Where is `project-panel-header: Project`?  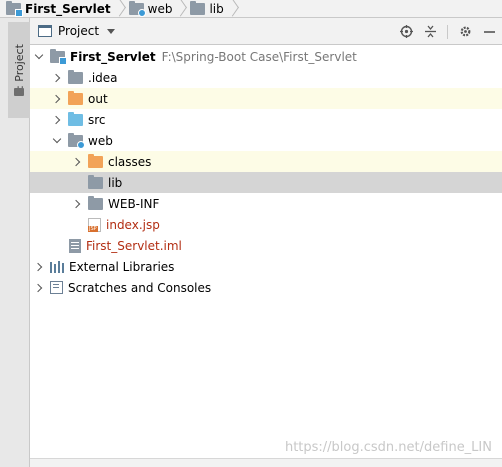
project-panel-header: Project is located at coordinates (266, 31).